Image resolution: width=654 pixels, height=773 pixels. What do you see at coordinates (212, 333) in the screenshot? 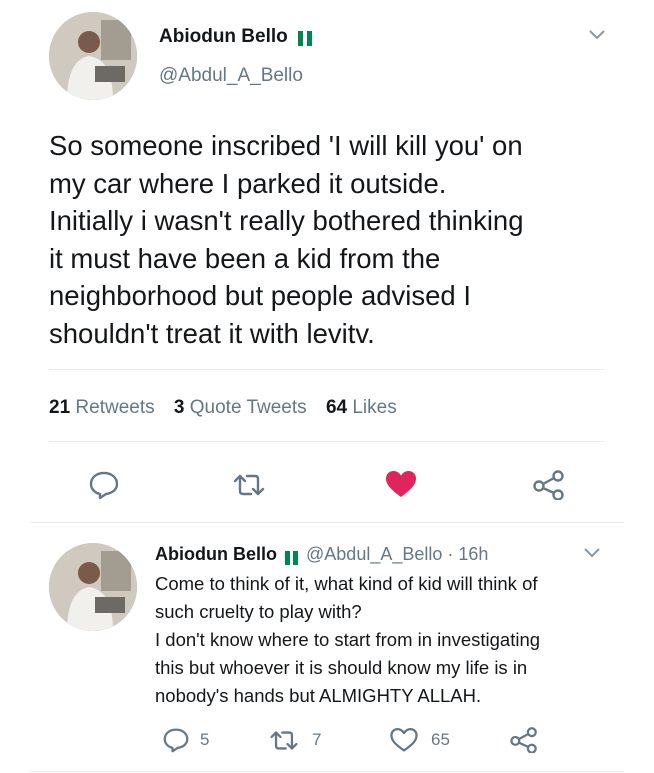
I see `tweet-text-line: shouldn't treat it with levitv.` at bounding box center [212, 333].